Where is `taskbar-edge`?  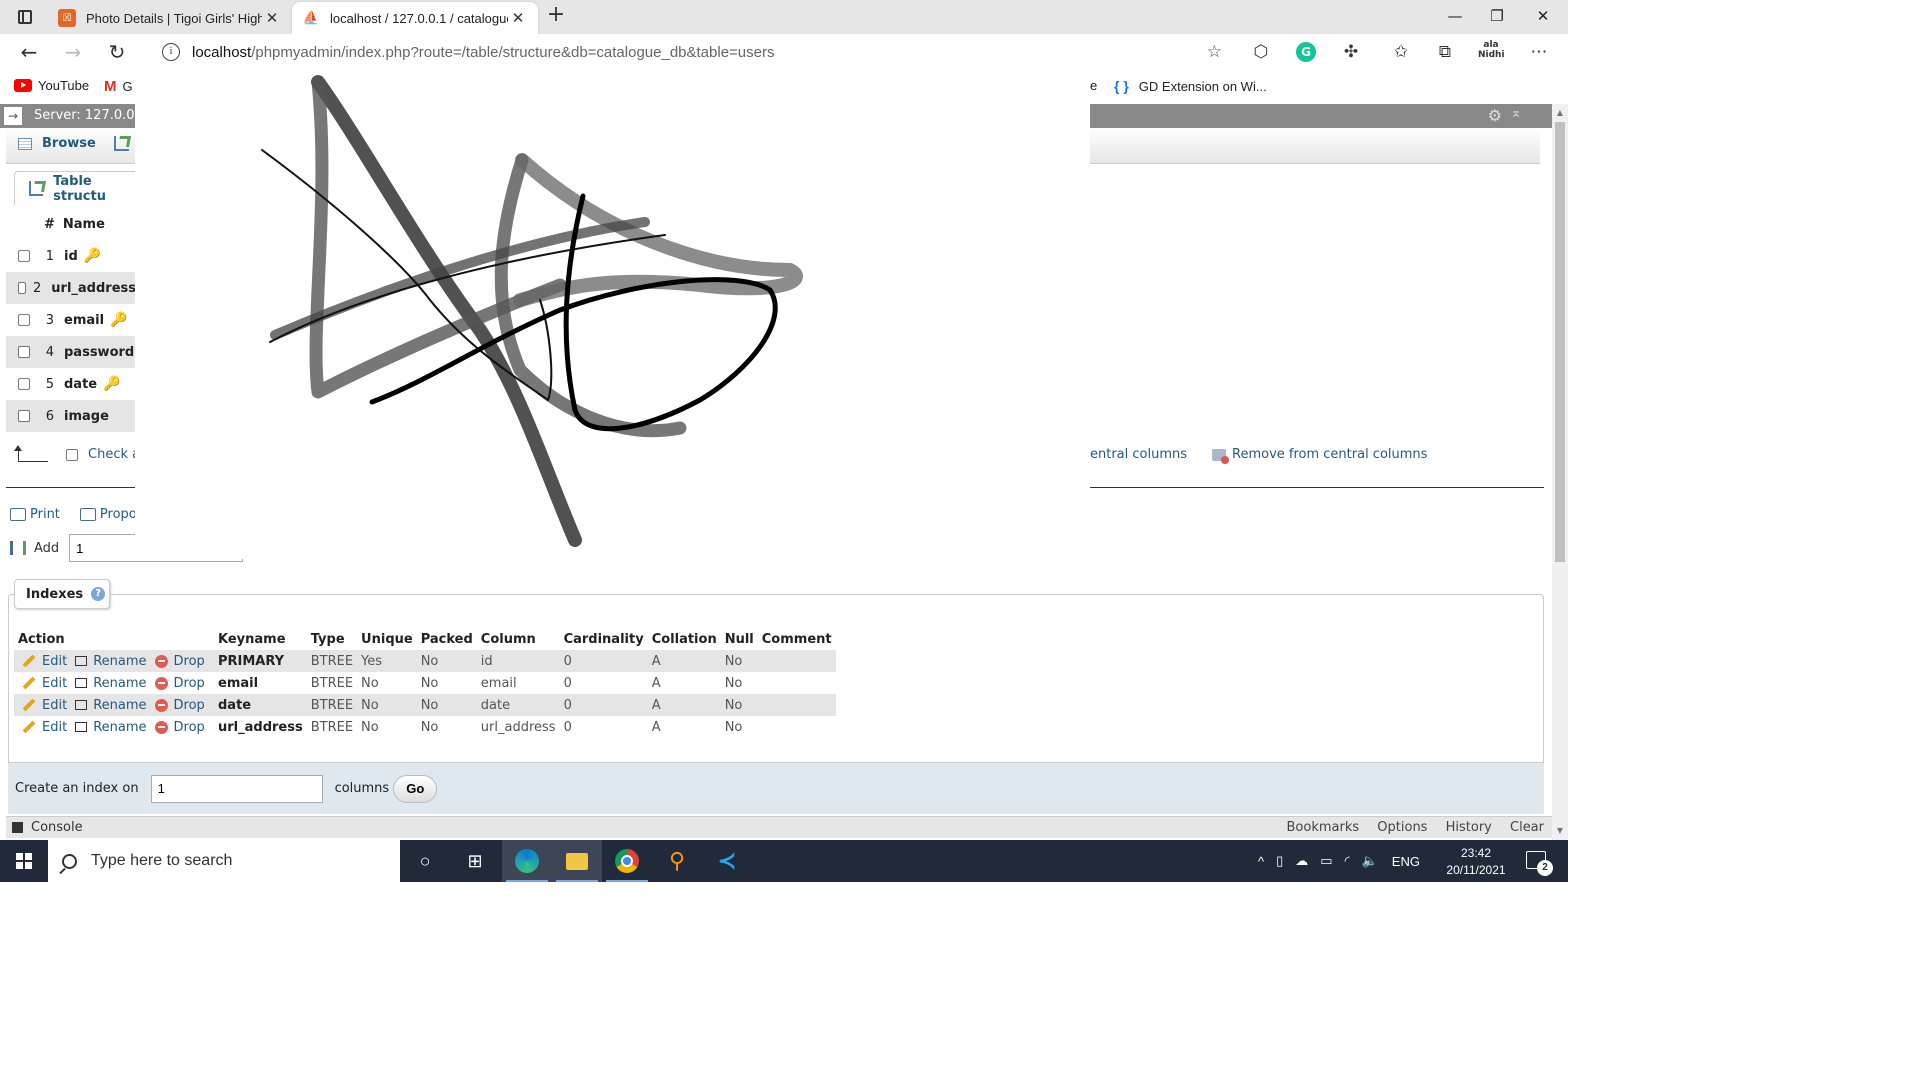
taskbar-edge is located at coordinates (527, 861).